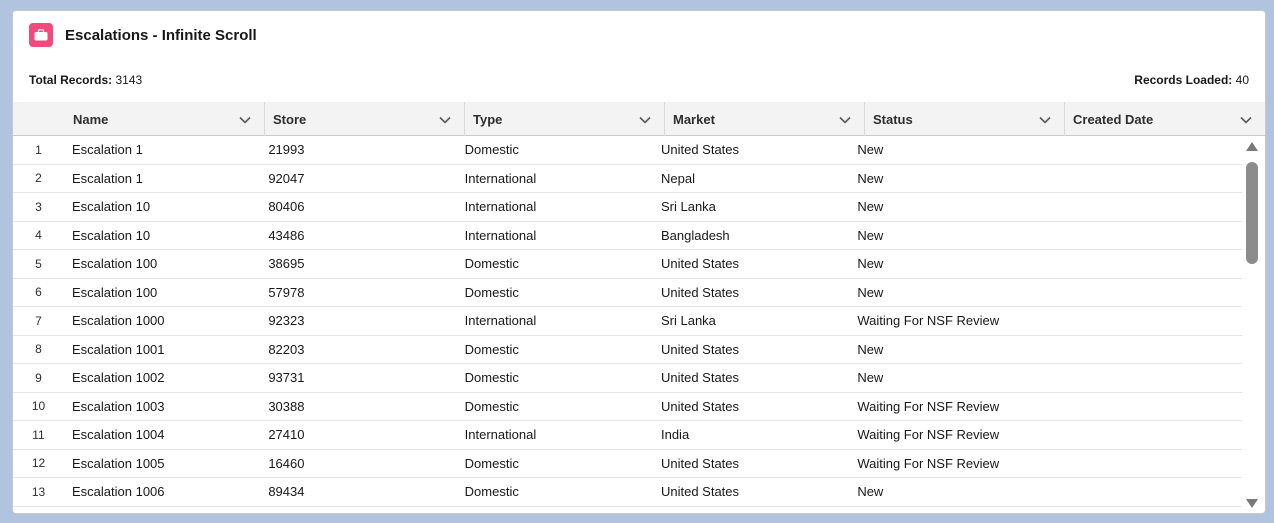 Image resolution: width=1274 pixels, height=523 pixels. What do you see at coordinates (91, 119) in the screenshot?
I see `column-header-label: Name` at bounding box center [91, 119].